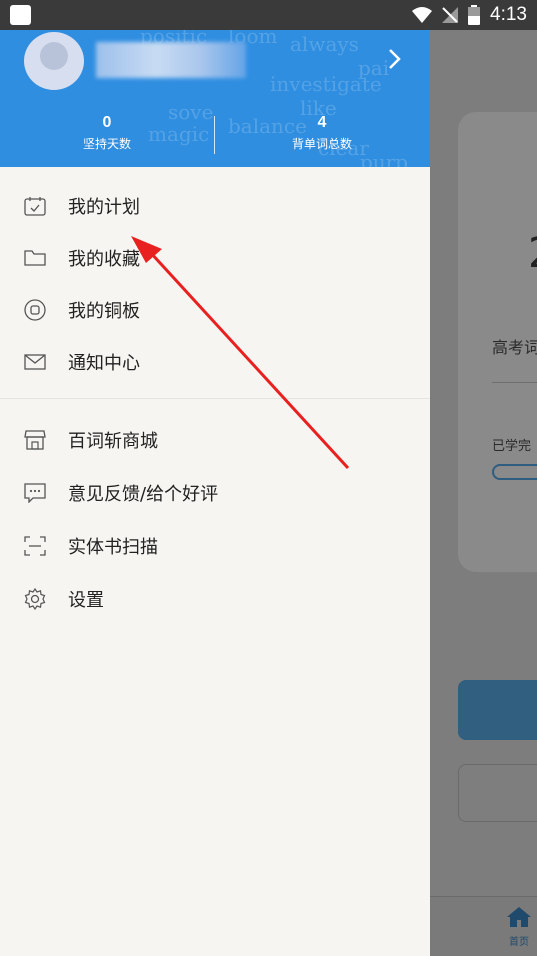  Describe the element at coordinates (519, 927) in the screenshot. I see `tab-home: 首页` at that location.